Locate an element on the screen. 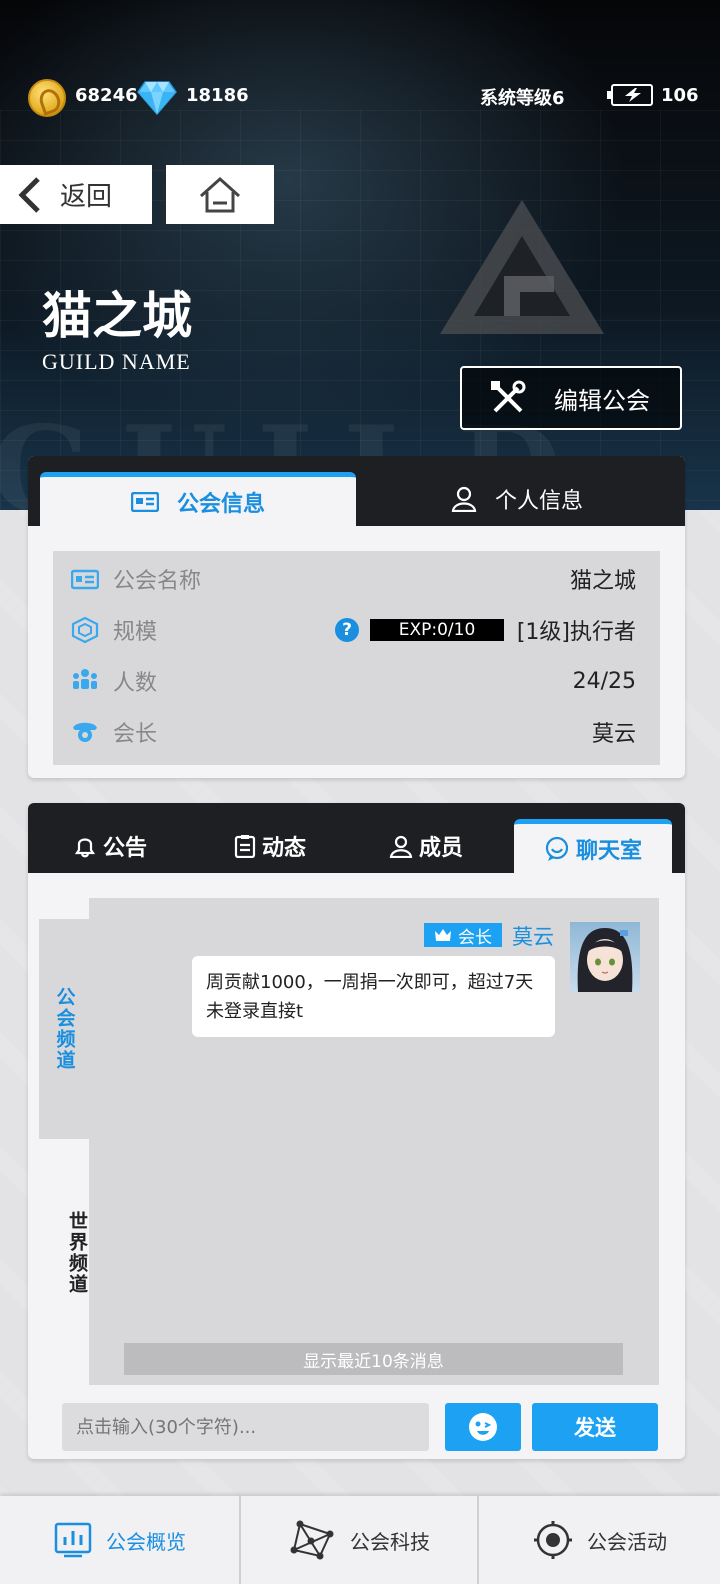  message-sender: 莫云 is located at coordinates (533, 936).